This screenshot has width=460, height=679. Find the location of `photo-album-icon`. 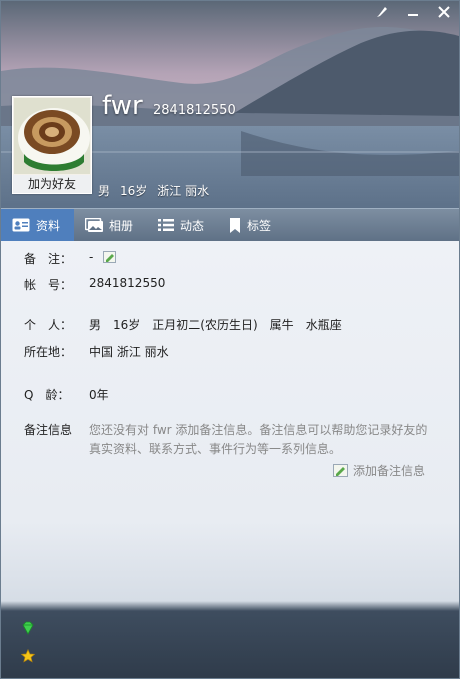

photo-album-icon is located at coordinates (94, 225).